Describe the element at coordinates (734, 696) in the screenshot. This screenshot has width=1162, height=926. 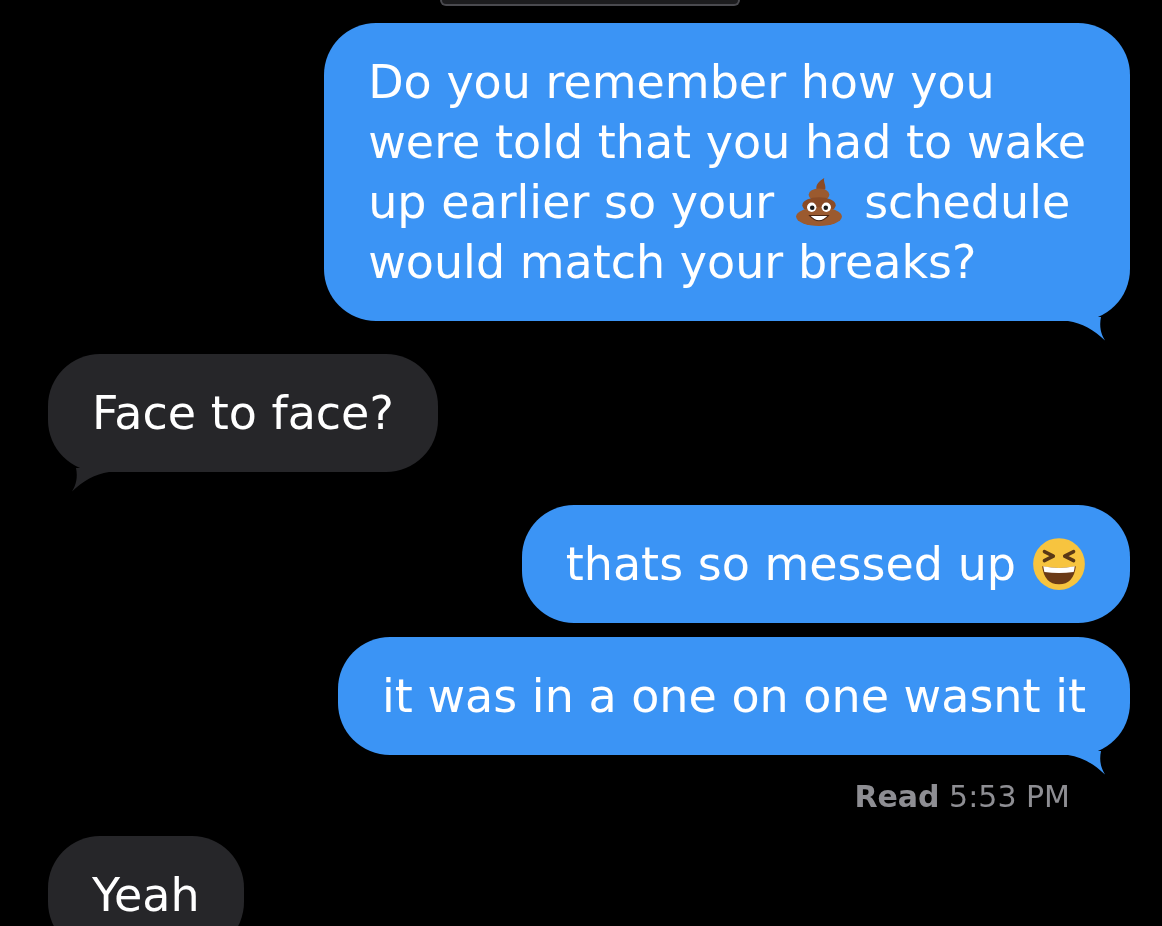
I see `message-text: it was in a one on one wasnt it` at that location.